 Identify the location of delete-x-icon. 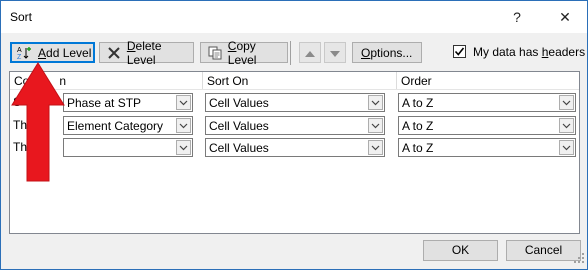
(114, 53).